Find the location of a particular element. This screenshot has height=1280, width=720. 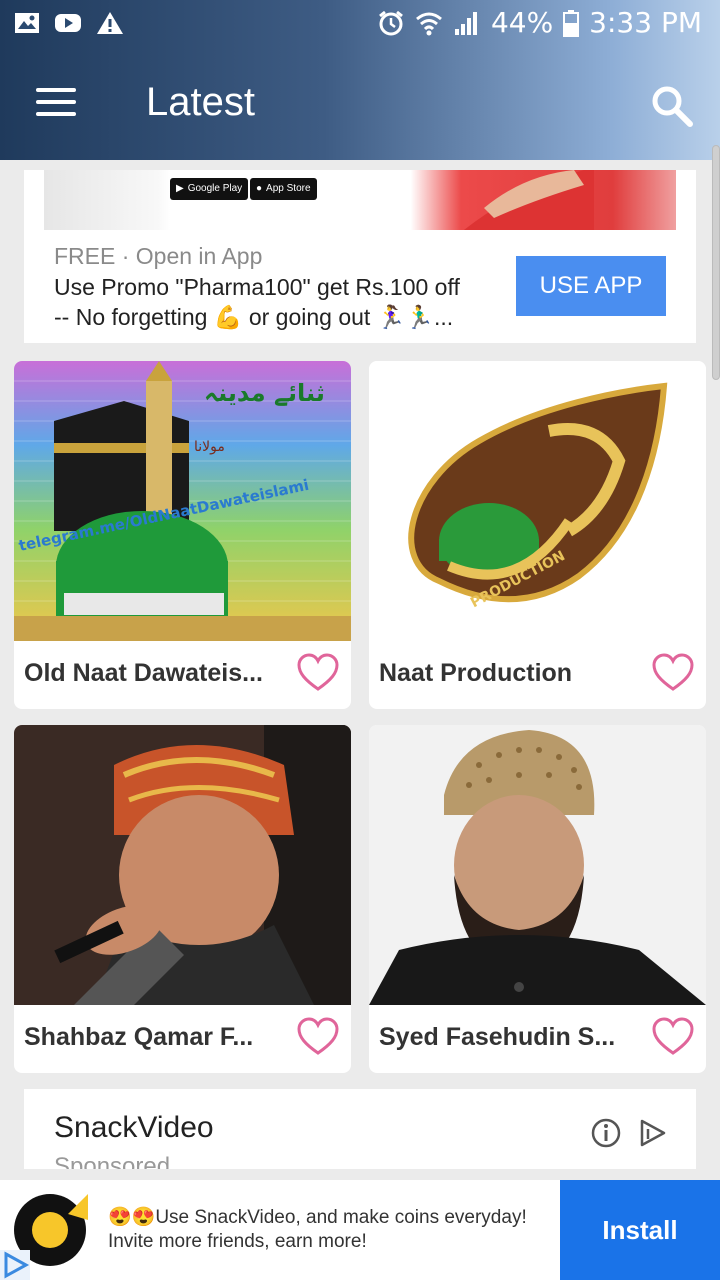

status-bar: 44% 3:33 PM is located at coordinates (360, 25).